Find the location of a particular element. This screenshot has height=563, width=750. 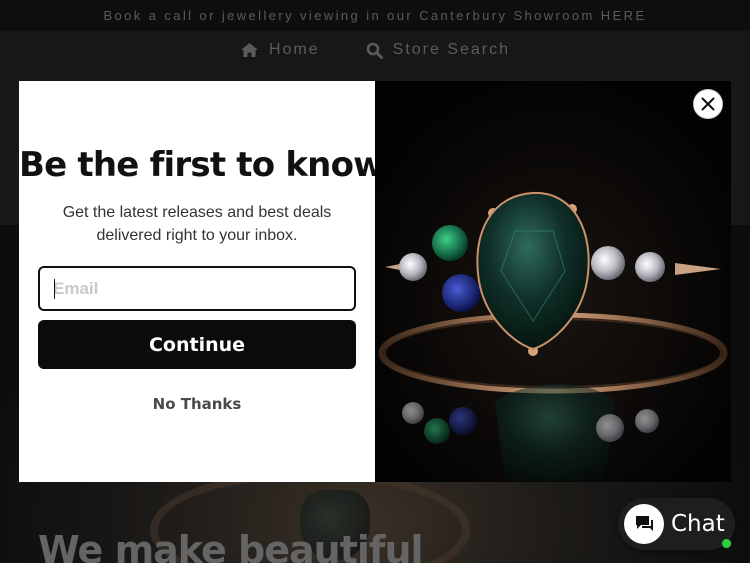

continue-button: Continue is located at coordinates (197, 344).